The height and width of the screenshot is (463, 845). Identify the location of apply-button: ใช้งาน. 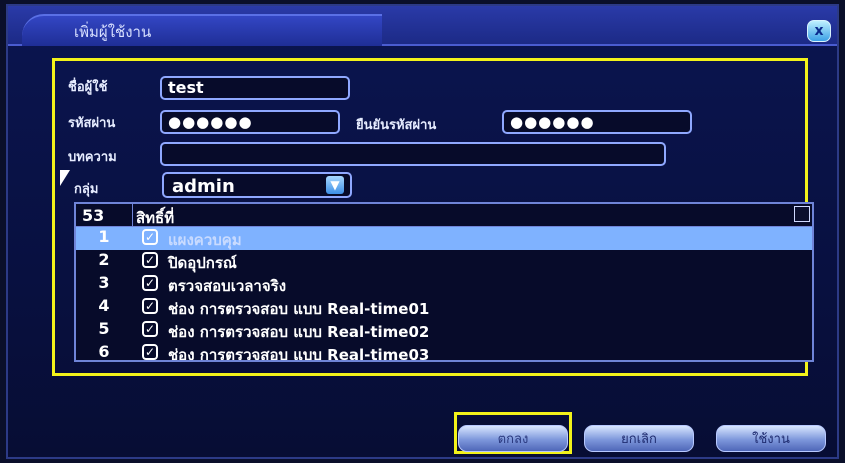
(771, 438).